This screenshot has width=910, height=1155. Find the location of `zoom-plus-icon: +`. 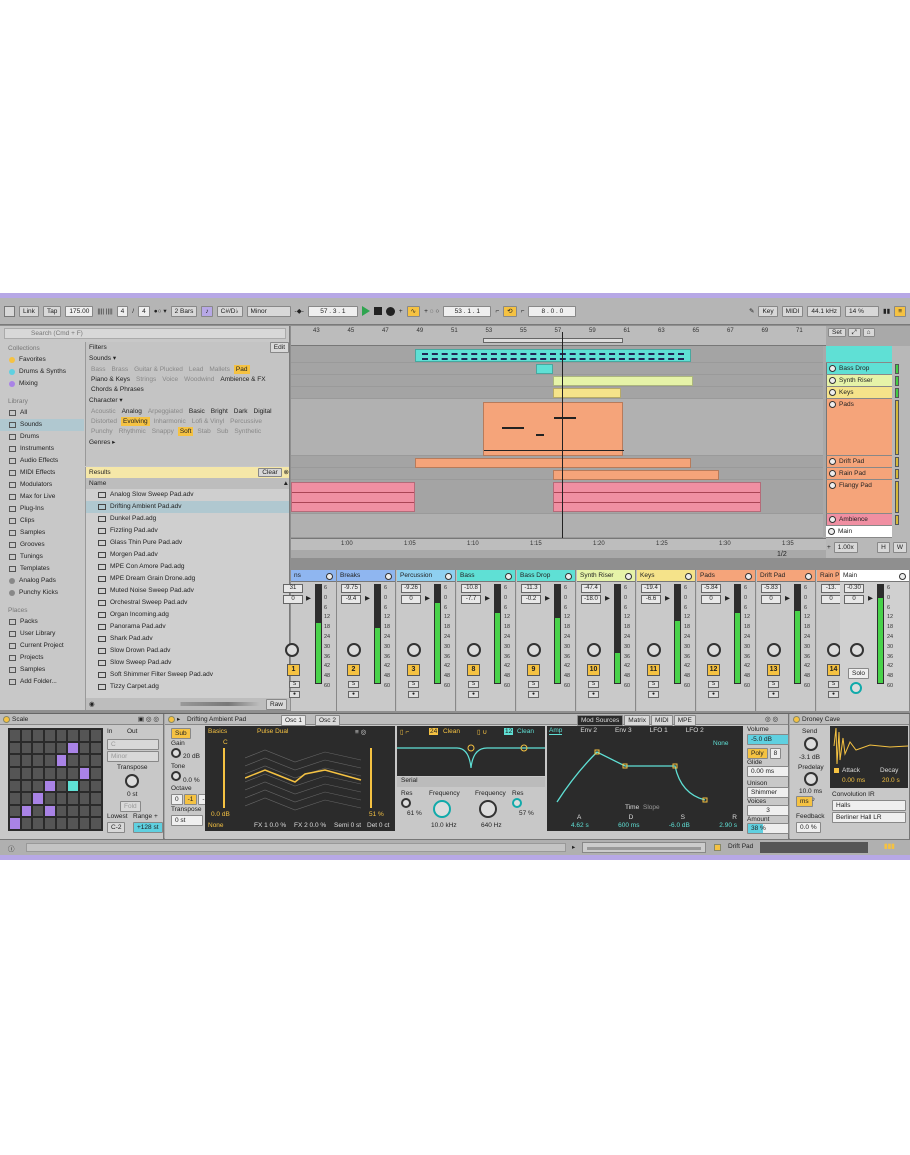

zoom-plus-icon: + is located at coordinates (829, 547).